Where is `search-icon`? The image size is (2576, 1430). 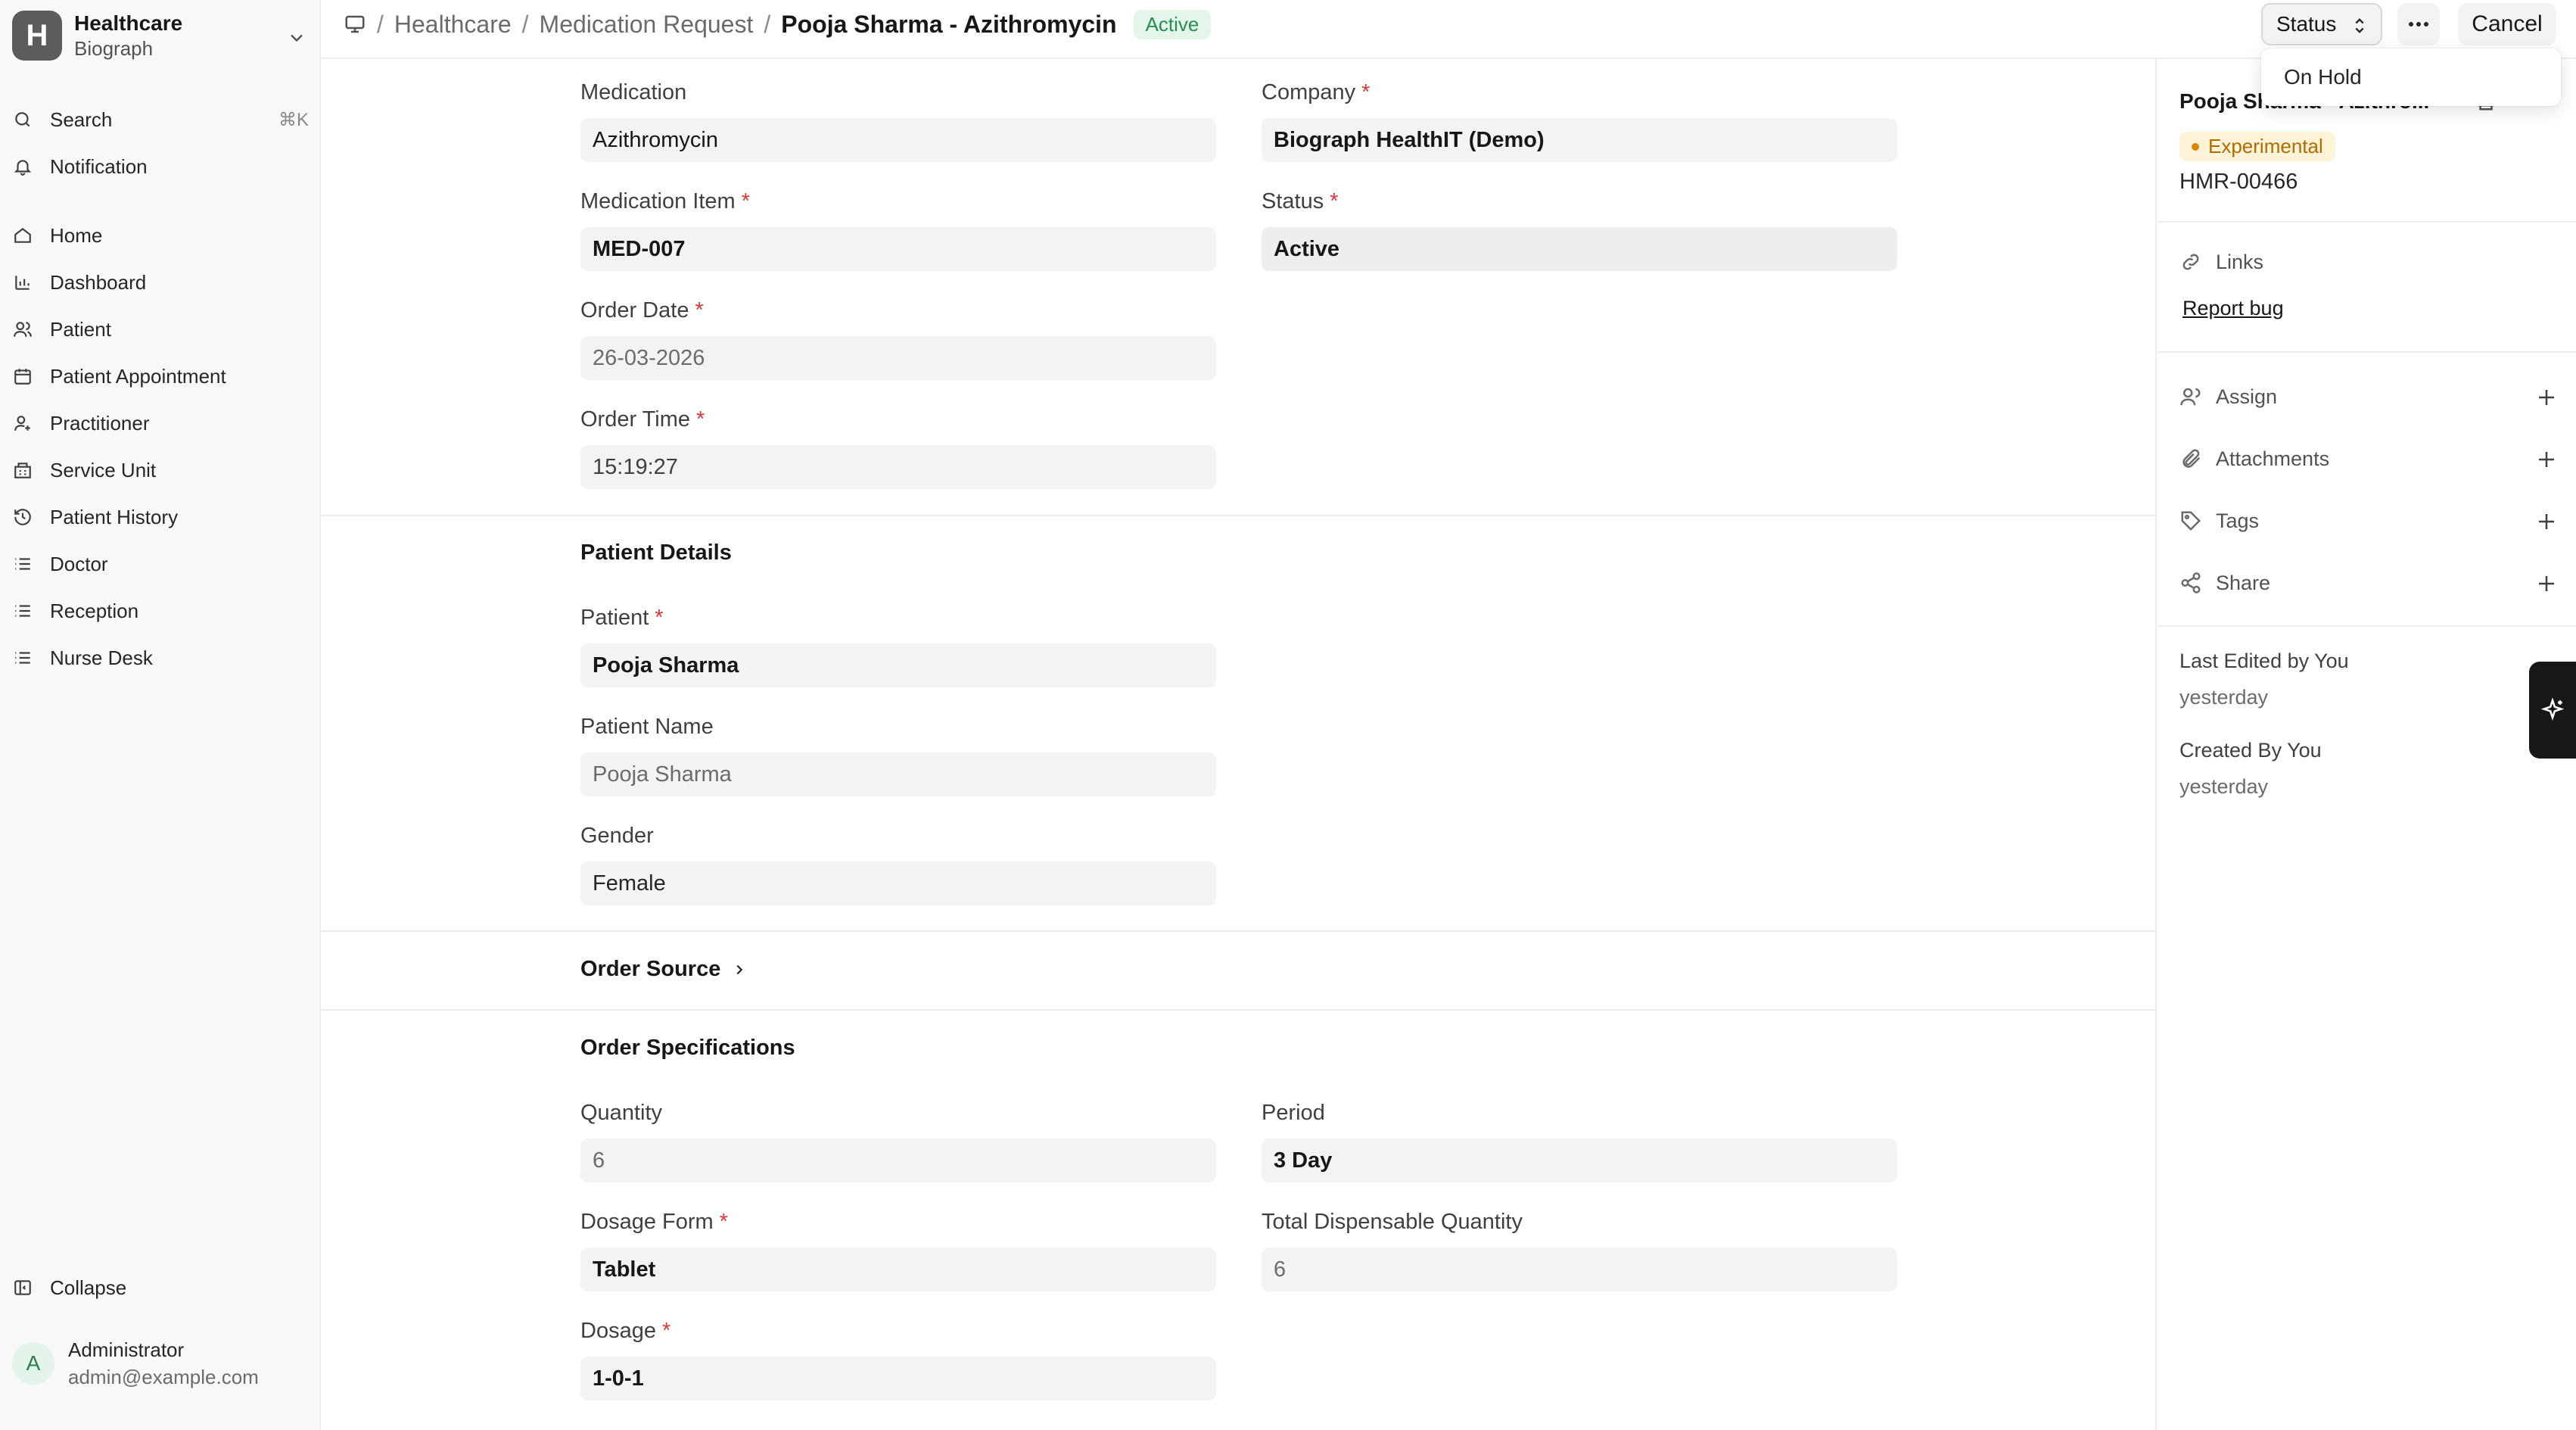
search-icon is located at coordinates (22, 119).